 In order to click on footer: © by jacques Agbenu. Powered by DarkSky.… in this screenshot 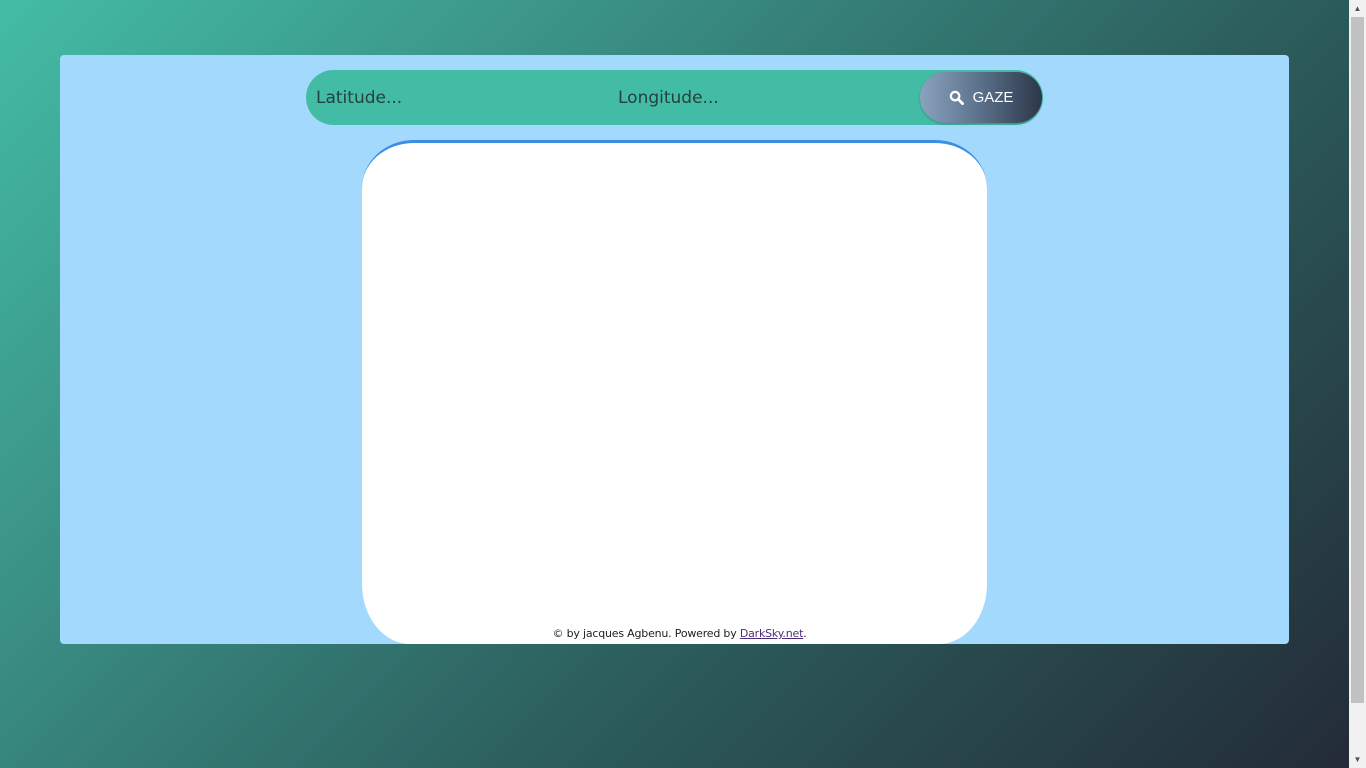, I will do `click(679, 633)`.